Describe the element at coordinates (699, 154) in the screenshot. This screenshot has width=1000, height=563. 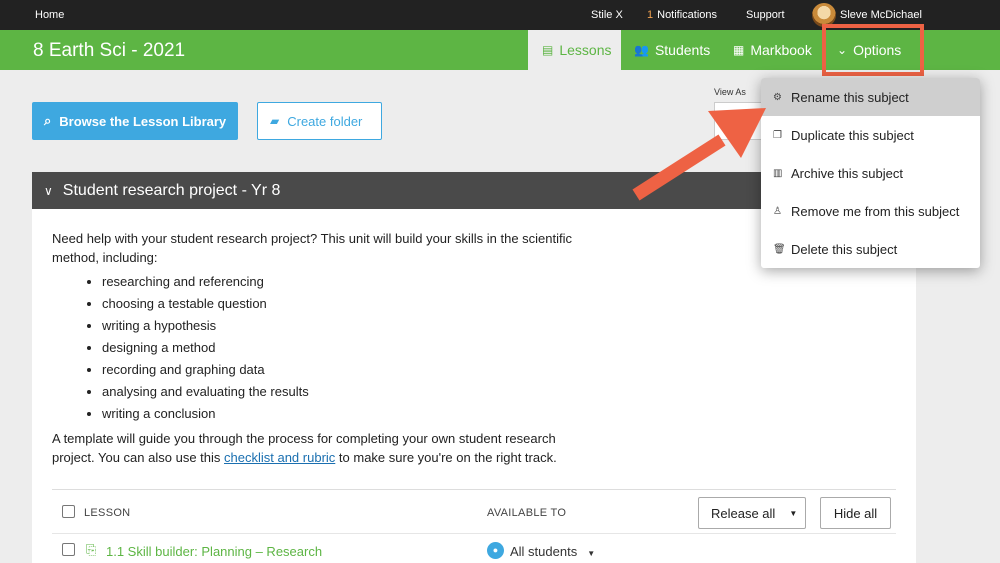
I see `annotation-arrow-icon` at that location.